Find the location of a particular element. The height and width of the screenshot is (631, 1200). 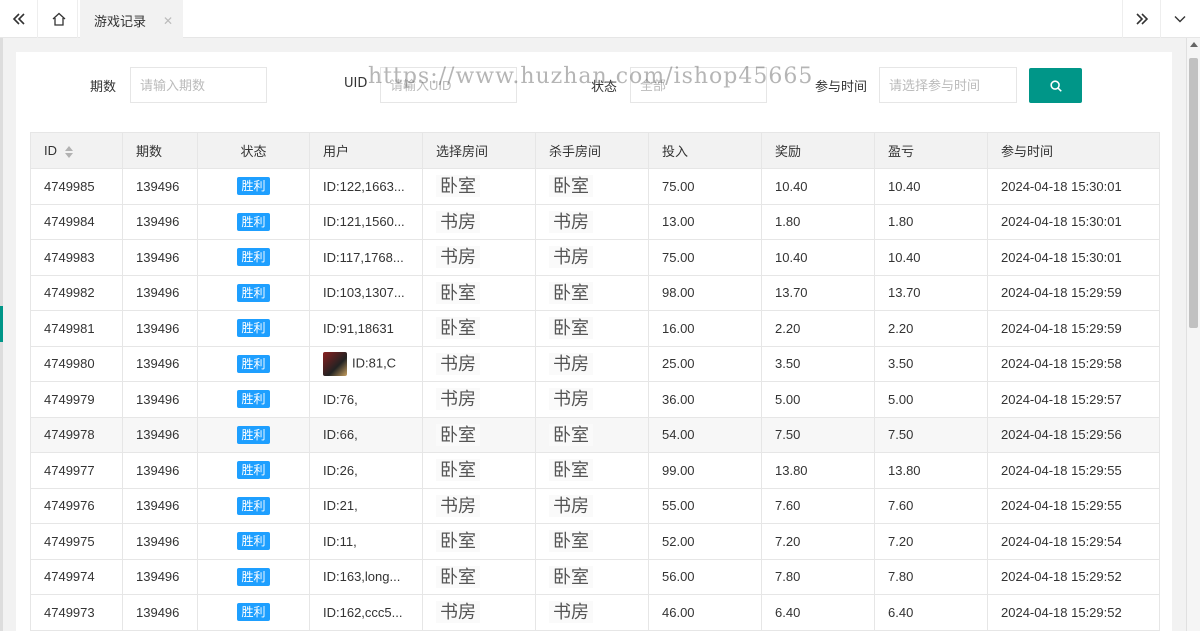

cell-profit: 6.40 is located at coordinates (931, 612).